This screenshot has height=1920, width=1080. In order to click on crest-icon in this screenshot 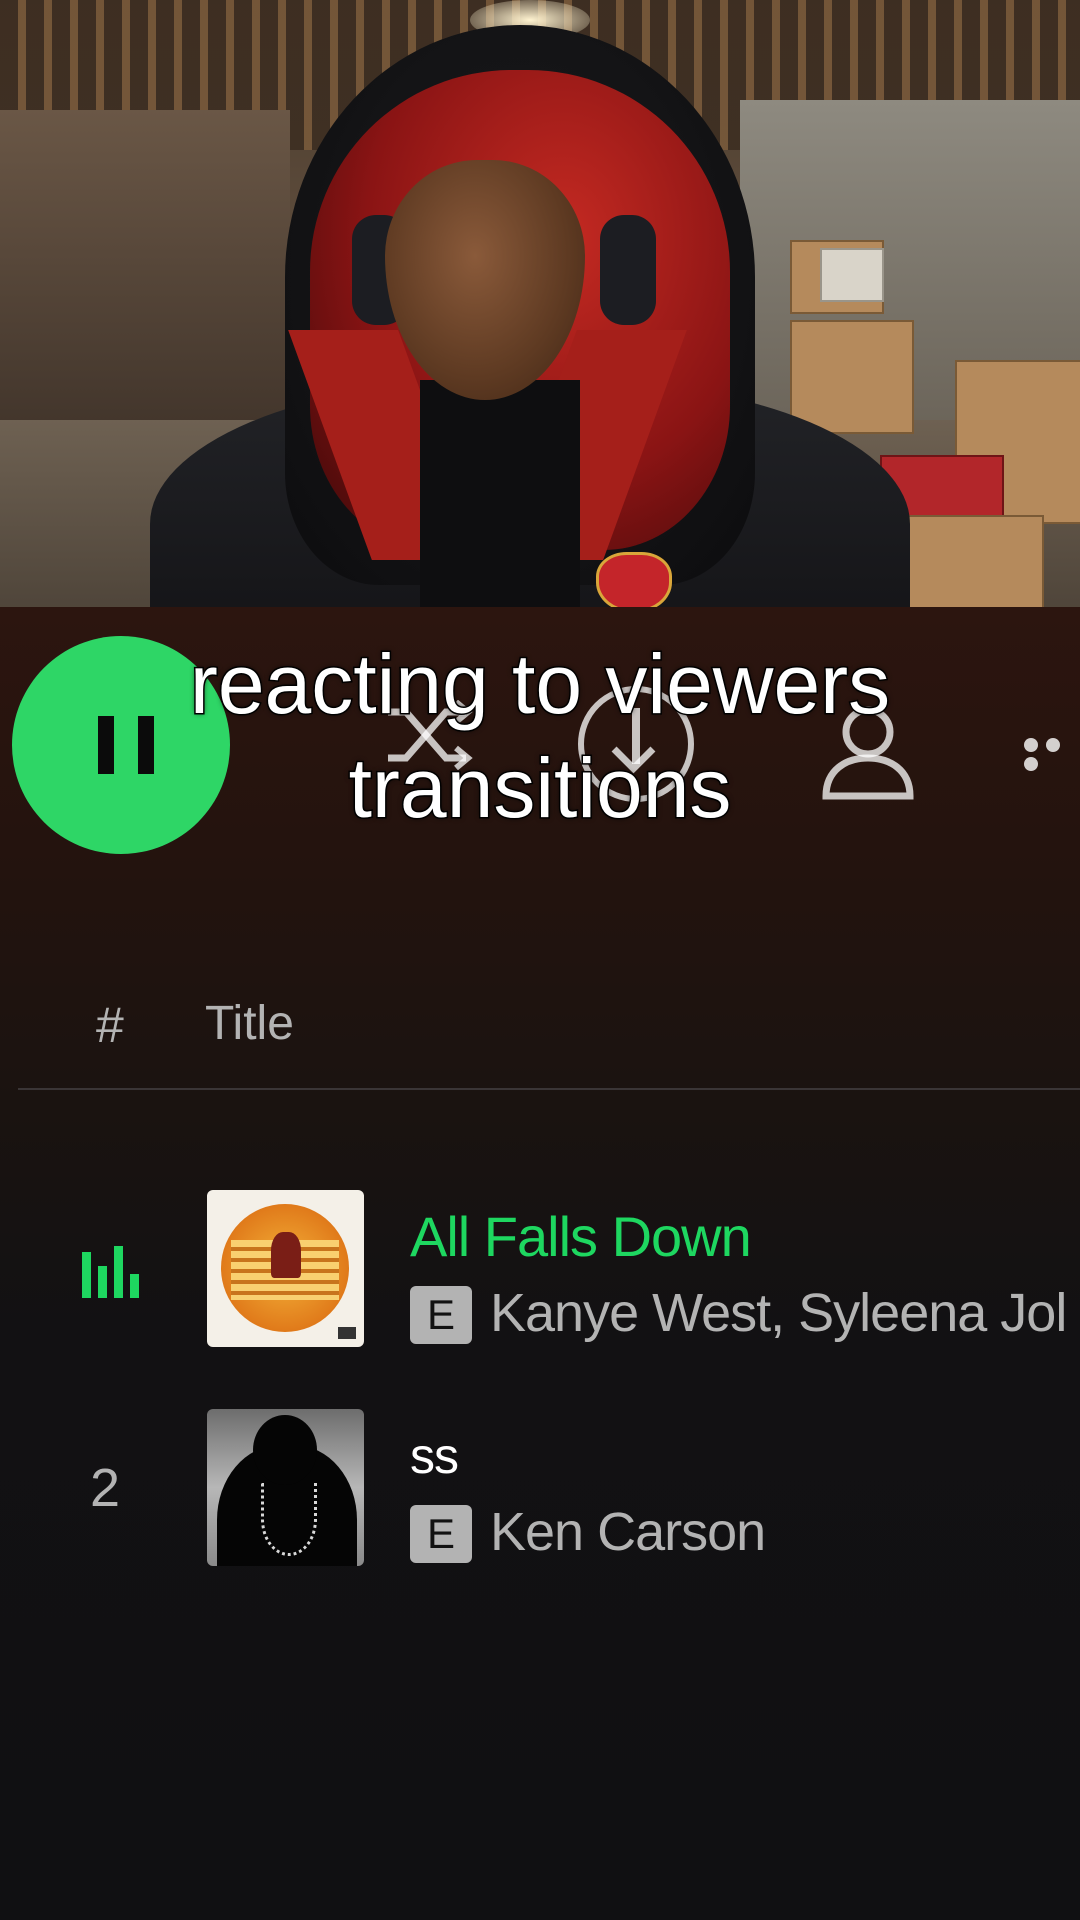, I will do `click(634, 579)`.